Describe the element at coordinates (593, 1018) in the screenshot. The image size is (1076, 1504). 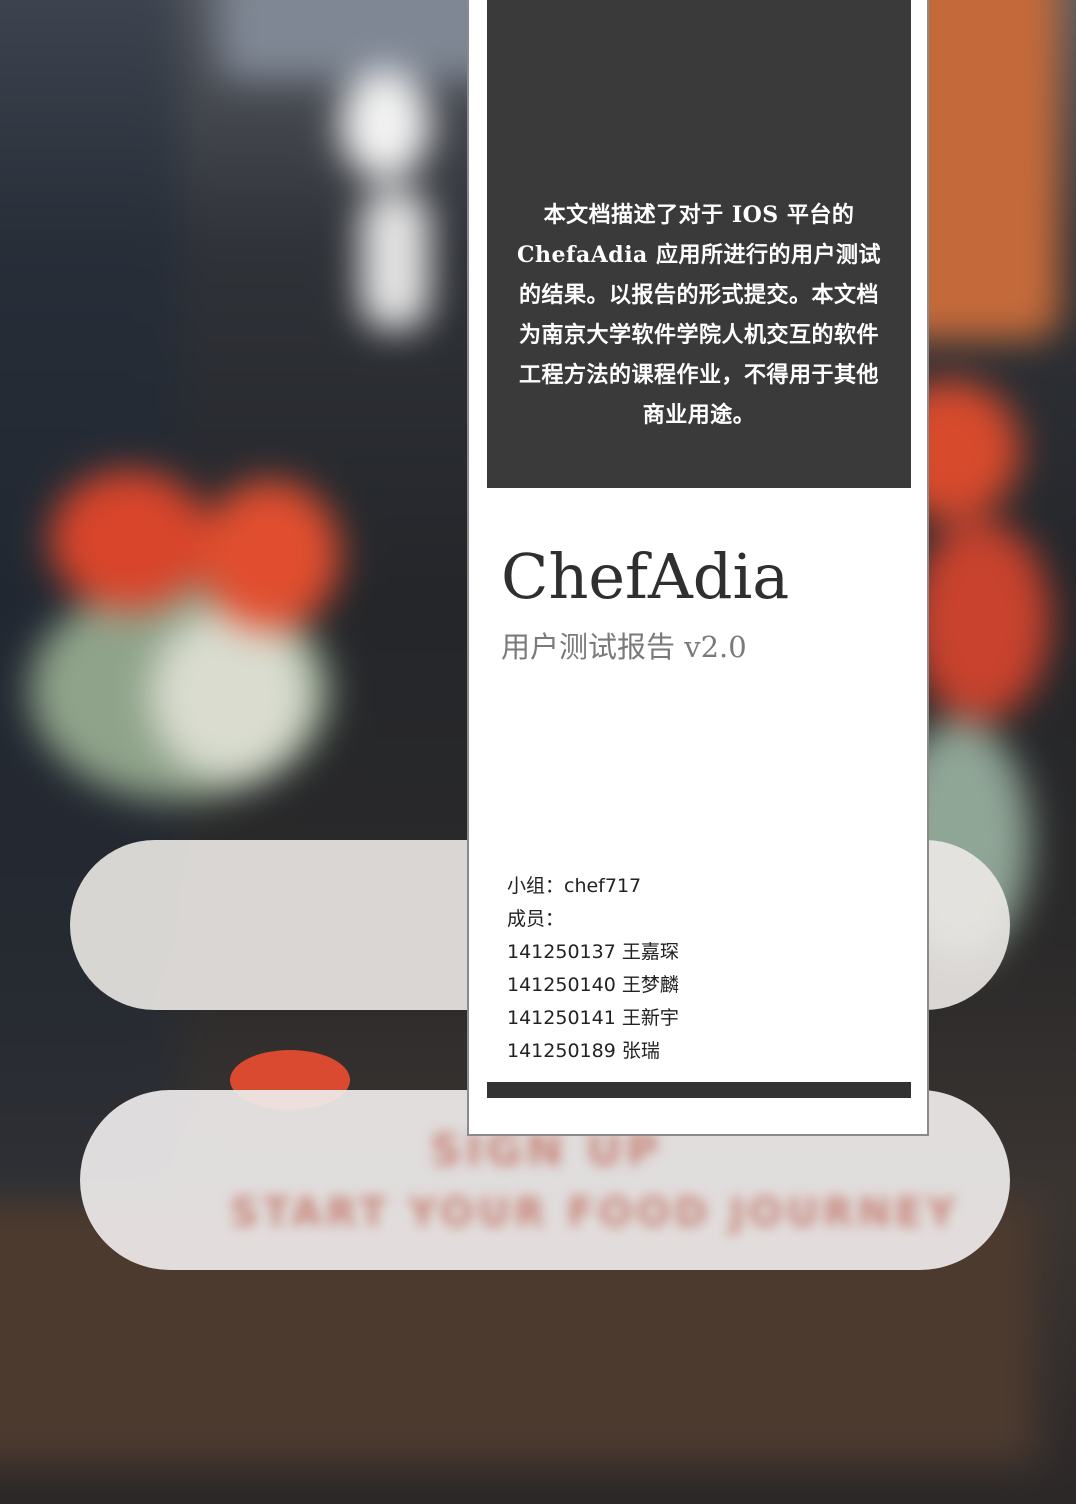
I see `member-item: 141250141 王新宇` at that location.